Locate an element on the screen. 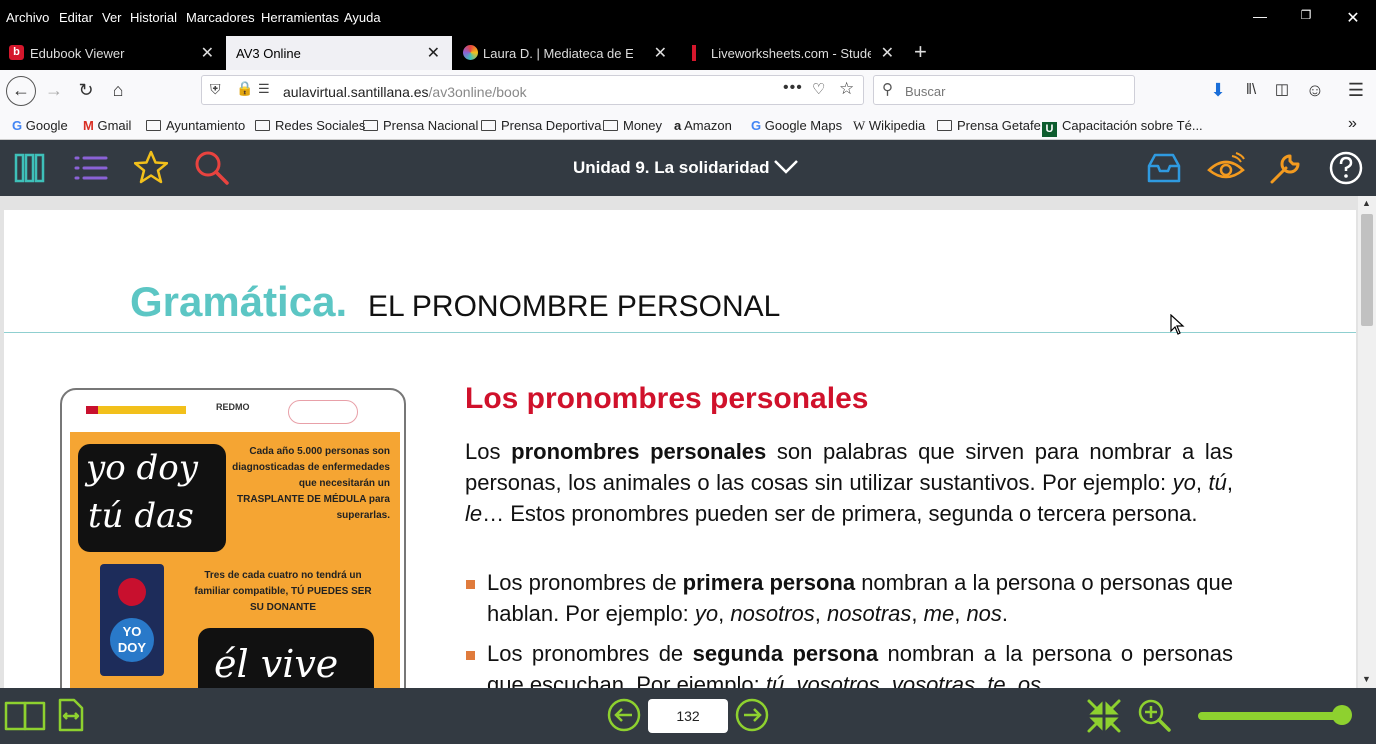  tab-mediateca: Laura D. | Mediateca de Educa ✕ is located at coordinates (566, 53).